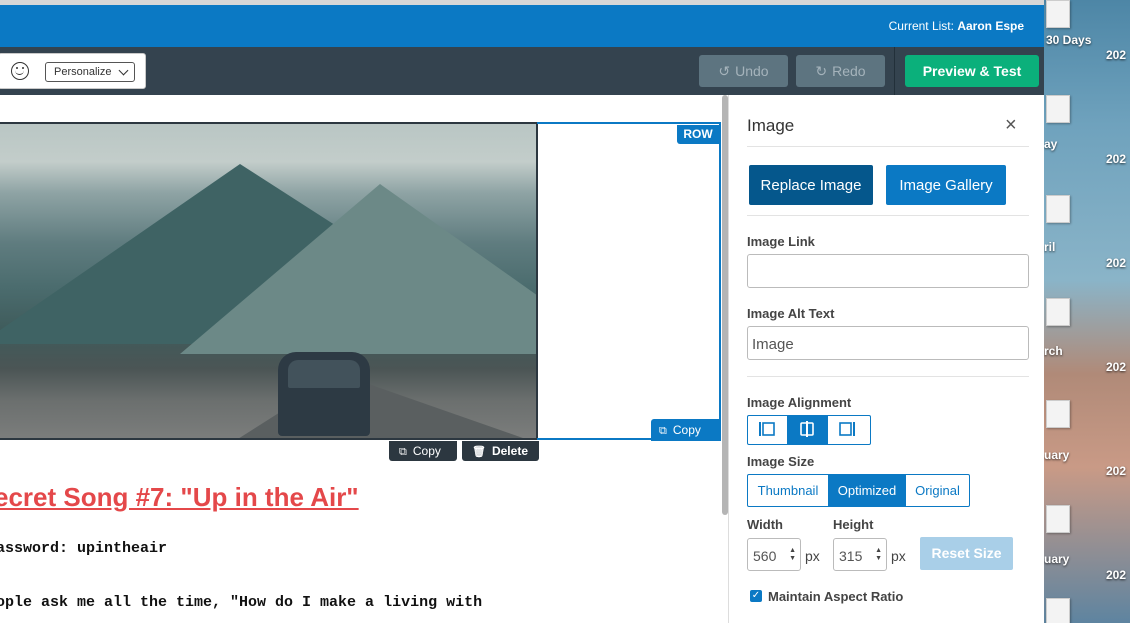  What do you see at coordinates (426, 451) in the screenshot?
I see `block-copy-label: Copy` at bounding box center [426, 451].